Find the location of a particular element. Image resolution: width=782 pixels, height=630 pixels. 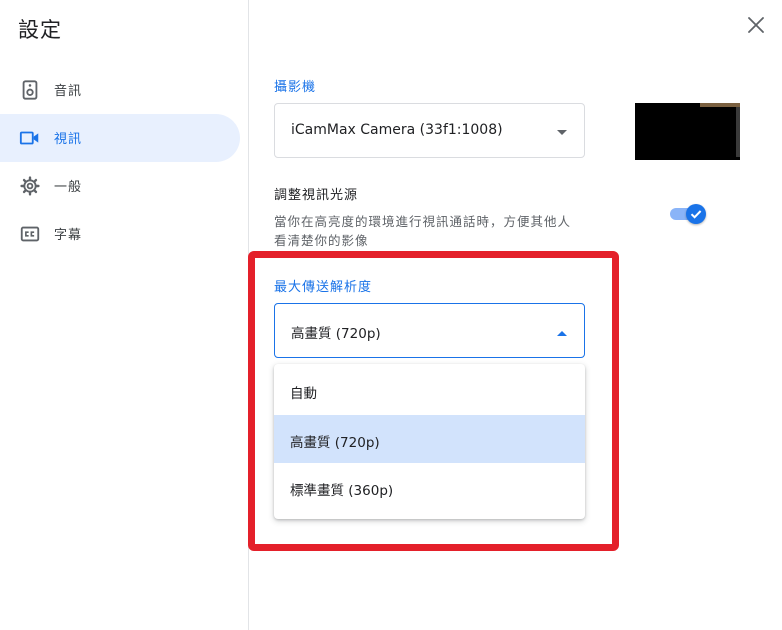

checkmark-icon is located at coordinates (696, 214).